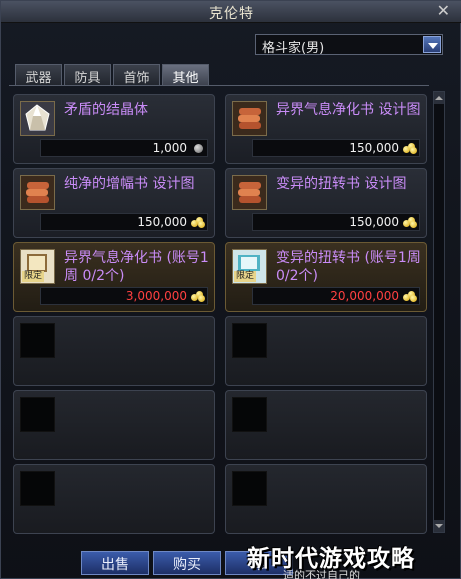 The image size is (461, 579). I want to click on job-filter-value: 格斗家(男), so click(293, 48).